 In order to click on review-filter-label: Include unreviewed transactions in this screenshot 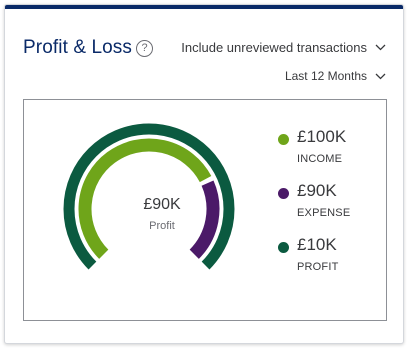, I will do `click(274, 47)`.